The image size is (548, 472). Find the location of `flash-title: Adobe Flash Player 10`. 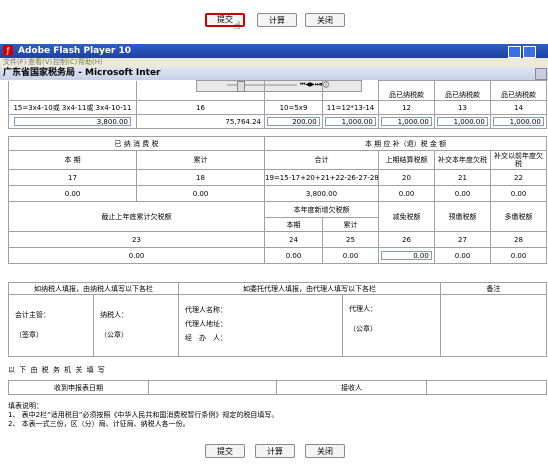

flash-title: Adobe Flash Player 10 is located at coordinates (75, 51).